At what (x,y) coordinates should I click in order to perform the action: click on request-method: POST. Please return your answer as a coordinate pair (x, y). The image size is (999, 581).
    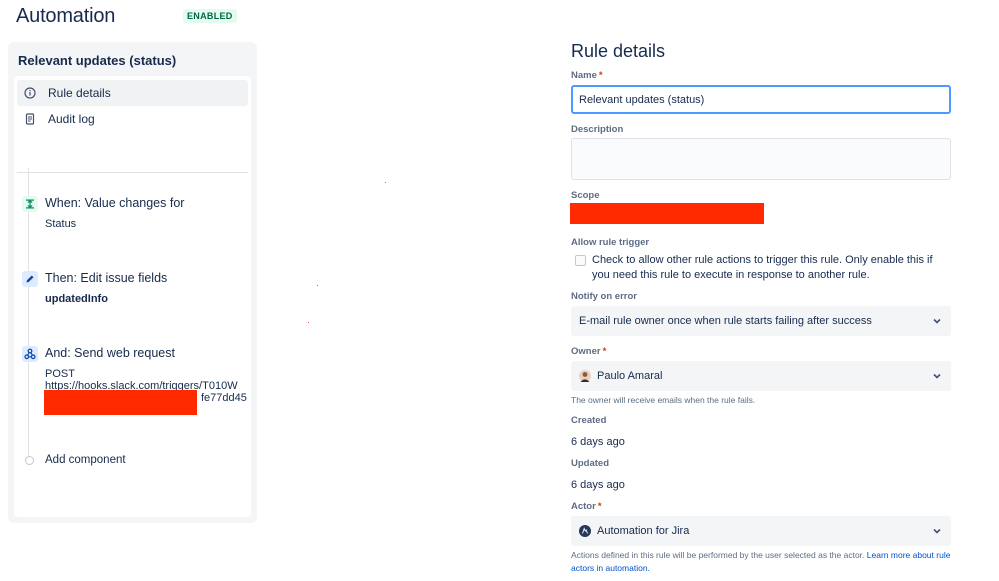
    Looking at the image, I should click on (60, 374).